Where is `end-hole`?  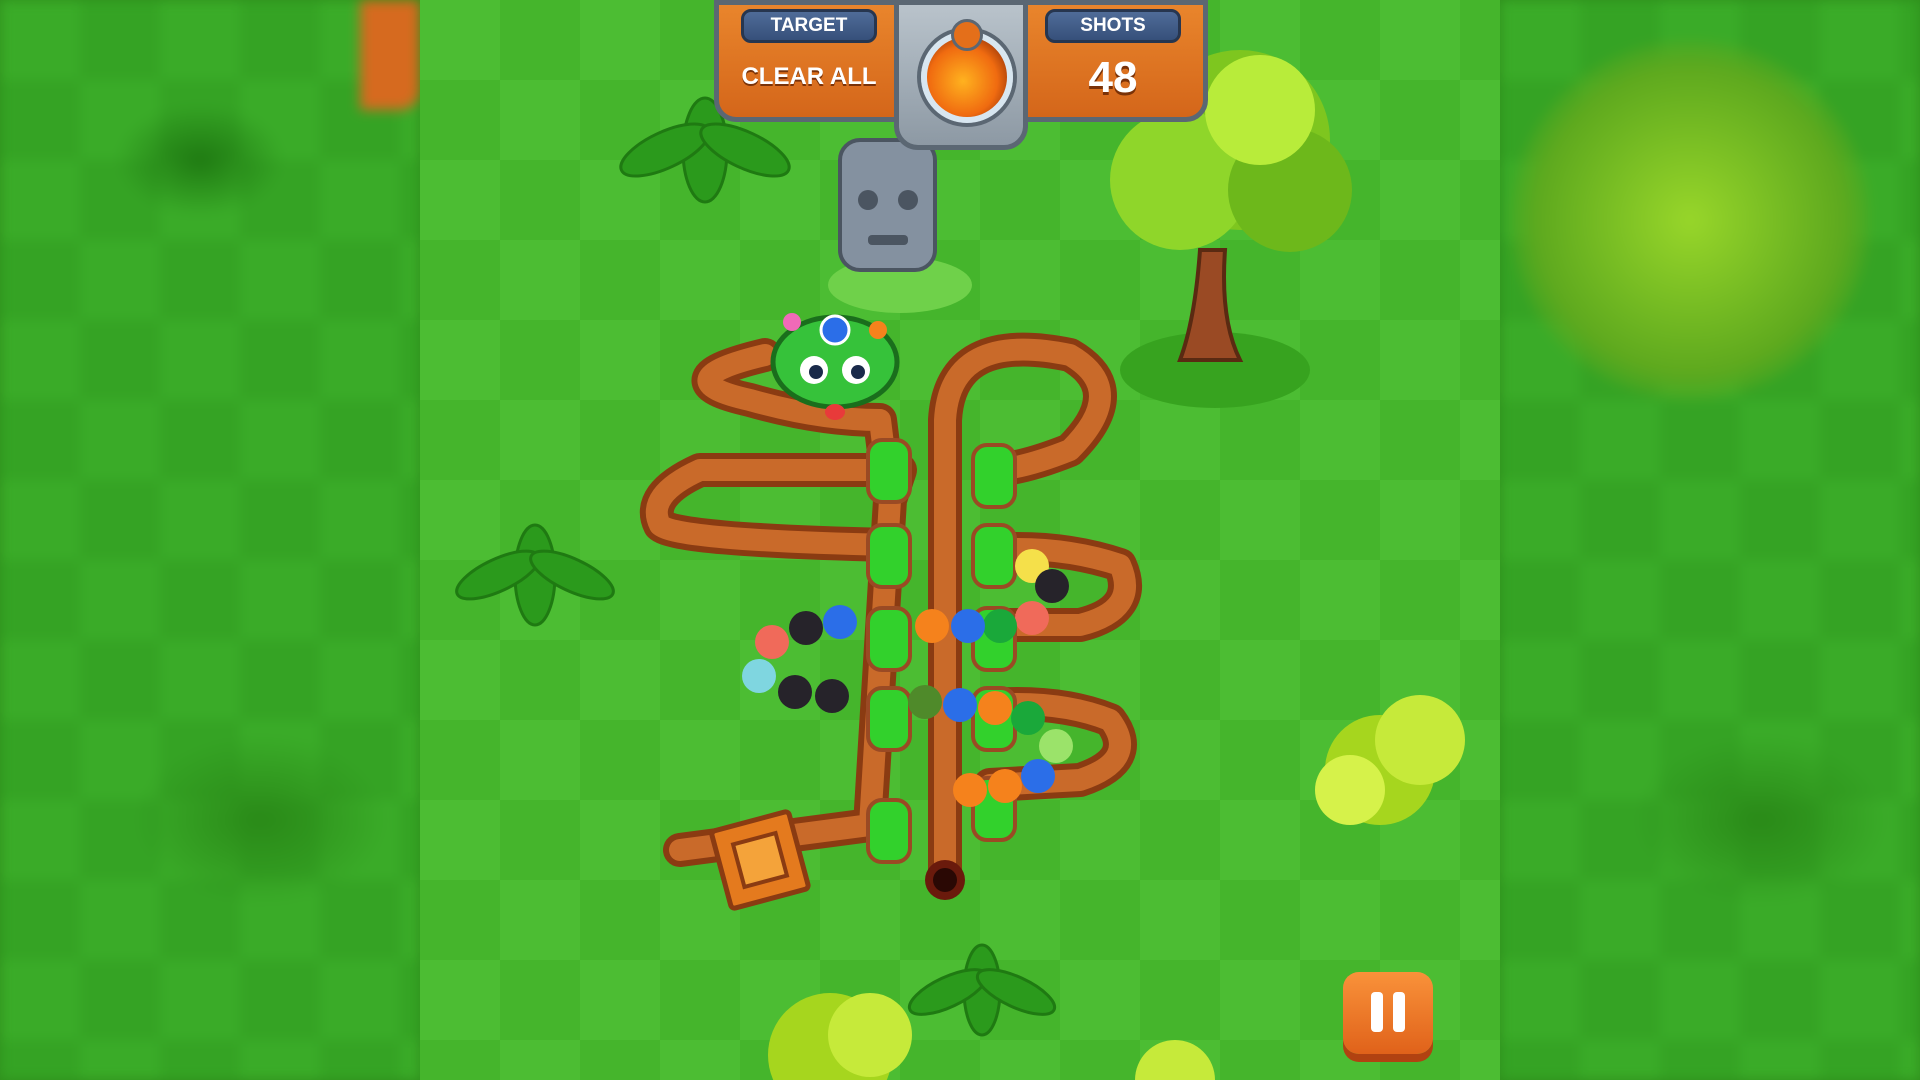 end-hole is located at coordinates (945, 880).